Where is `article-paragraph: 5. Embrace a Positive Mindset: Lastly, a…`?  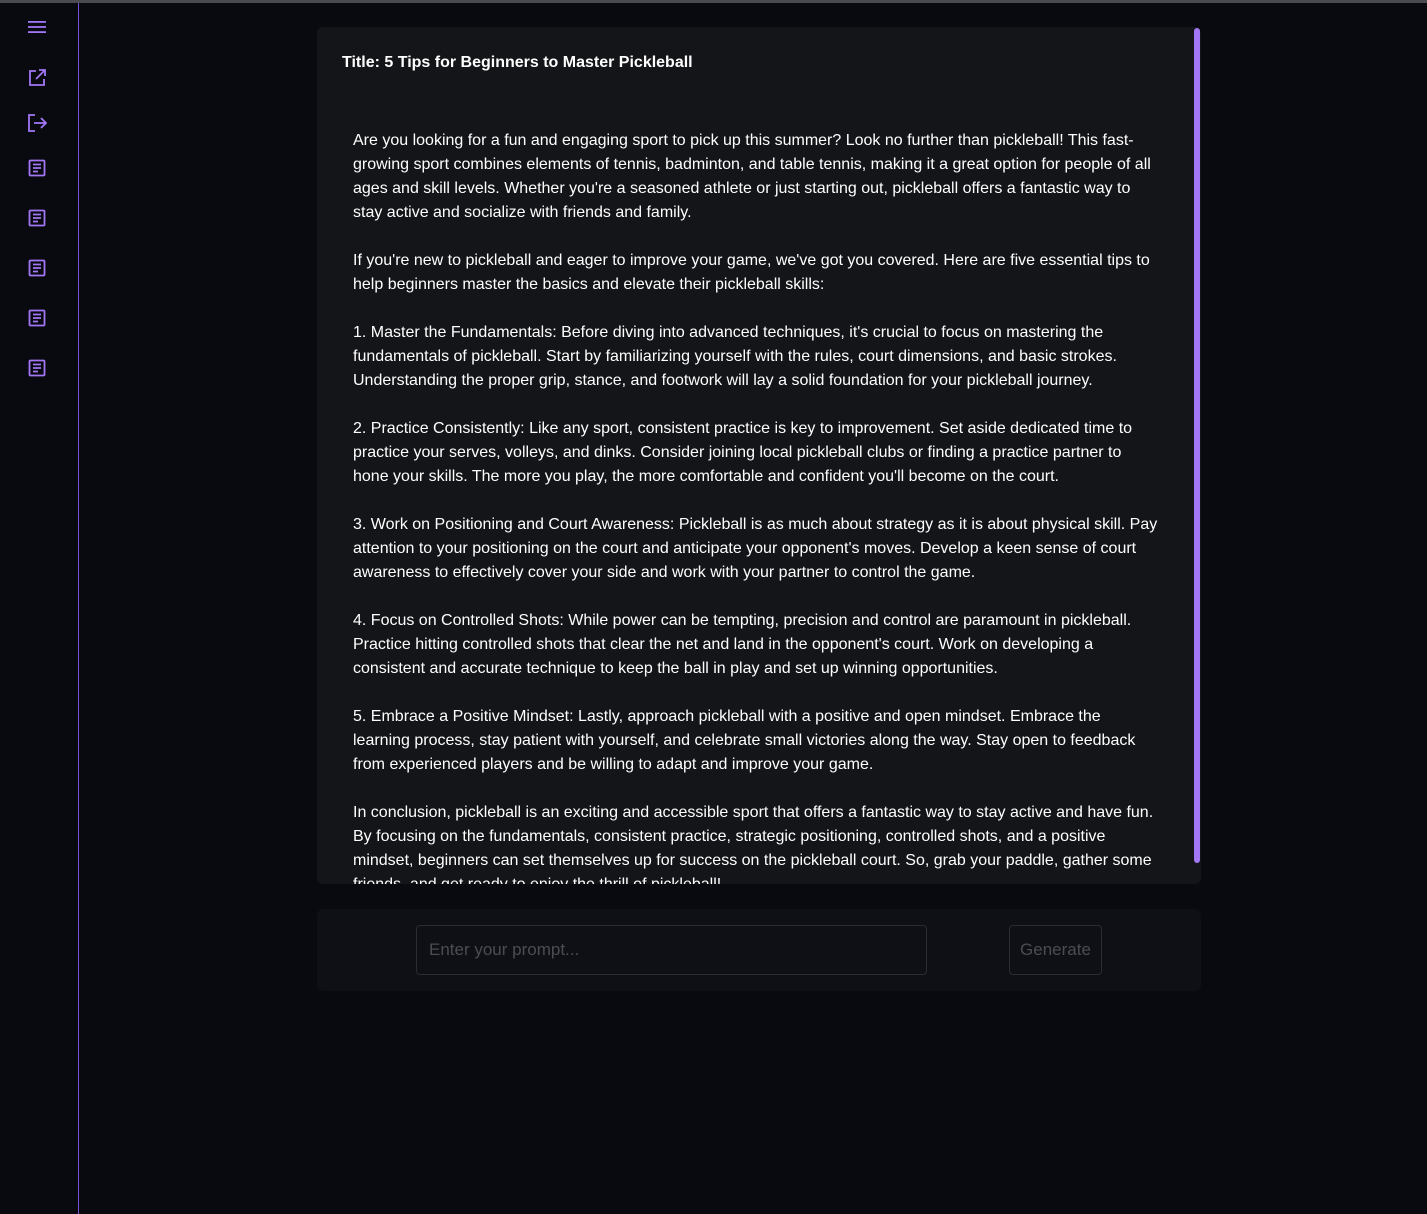 article-paragraph: 5. Embrace a Positive Mindset: Lastly, a… is located at coordinates (744, 740).